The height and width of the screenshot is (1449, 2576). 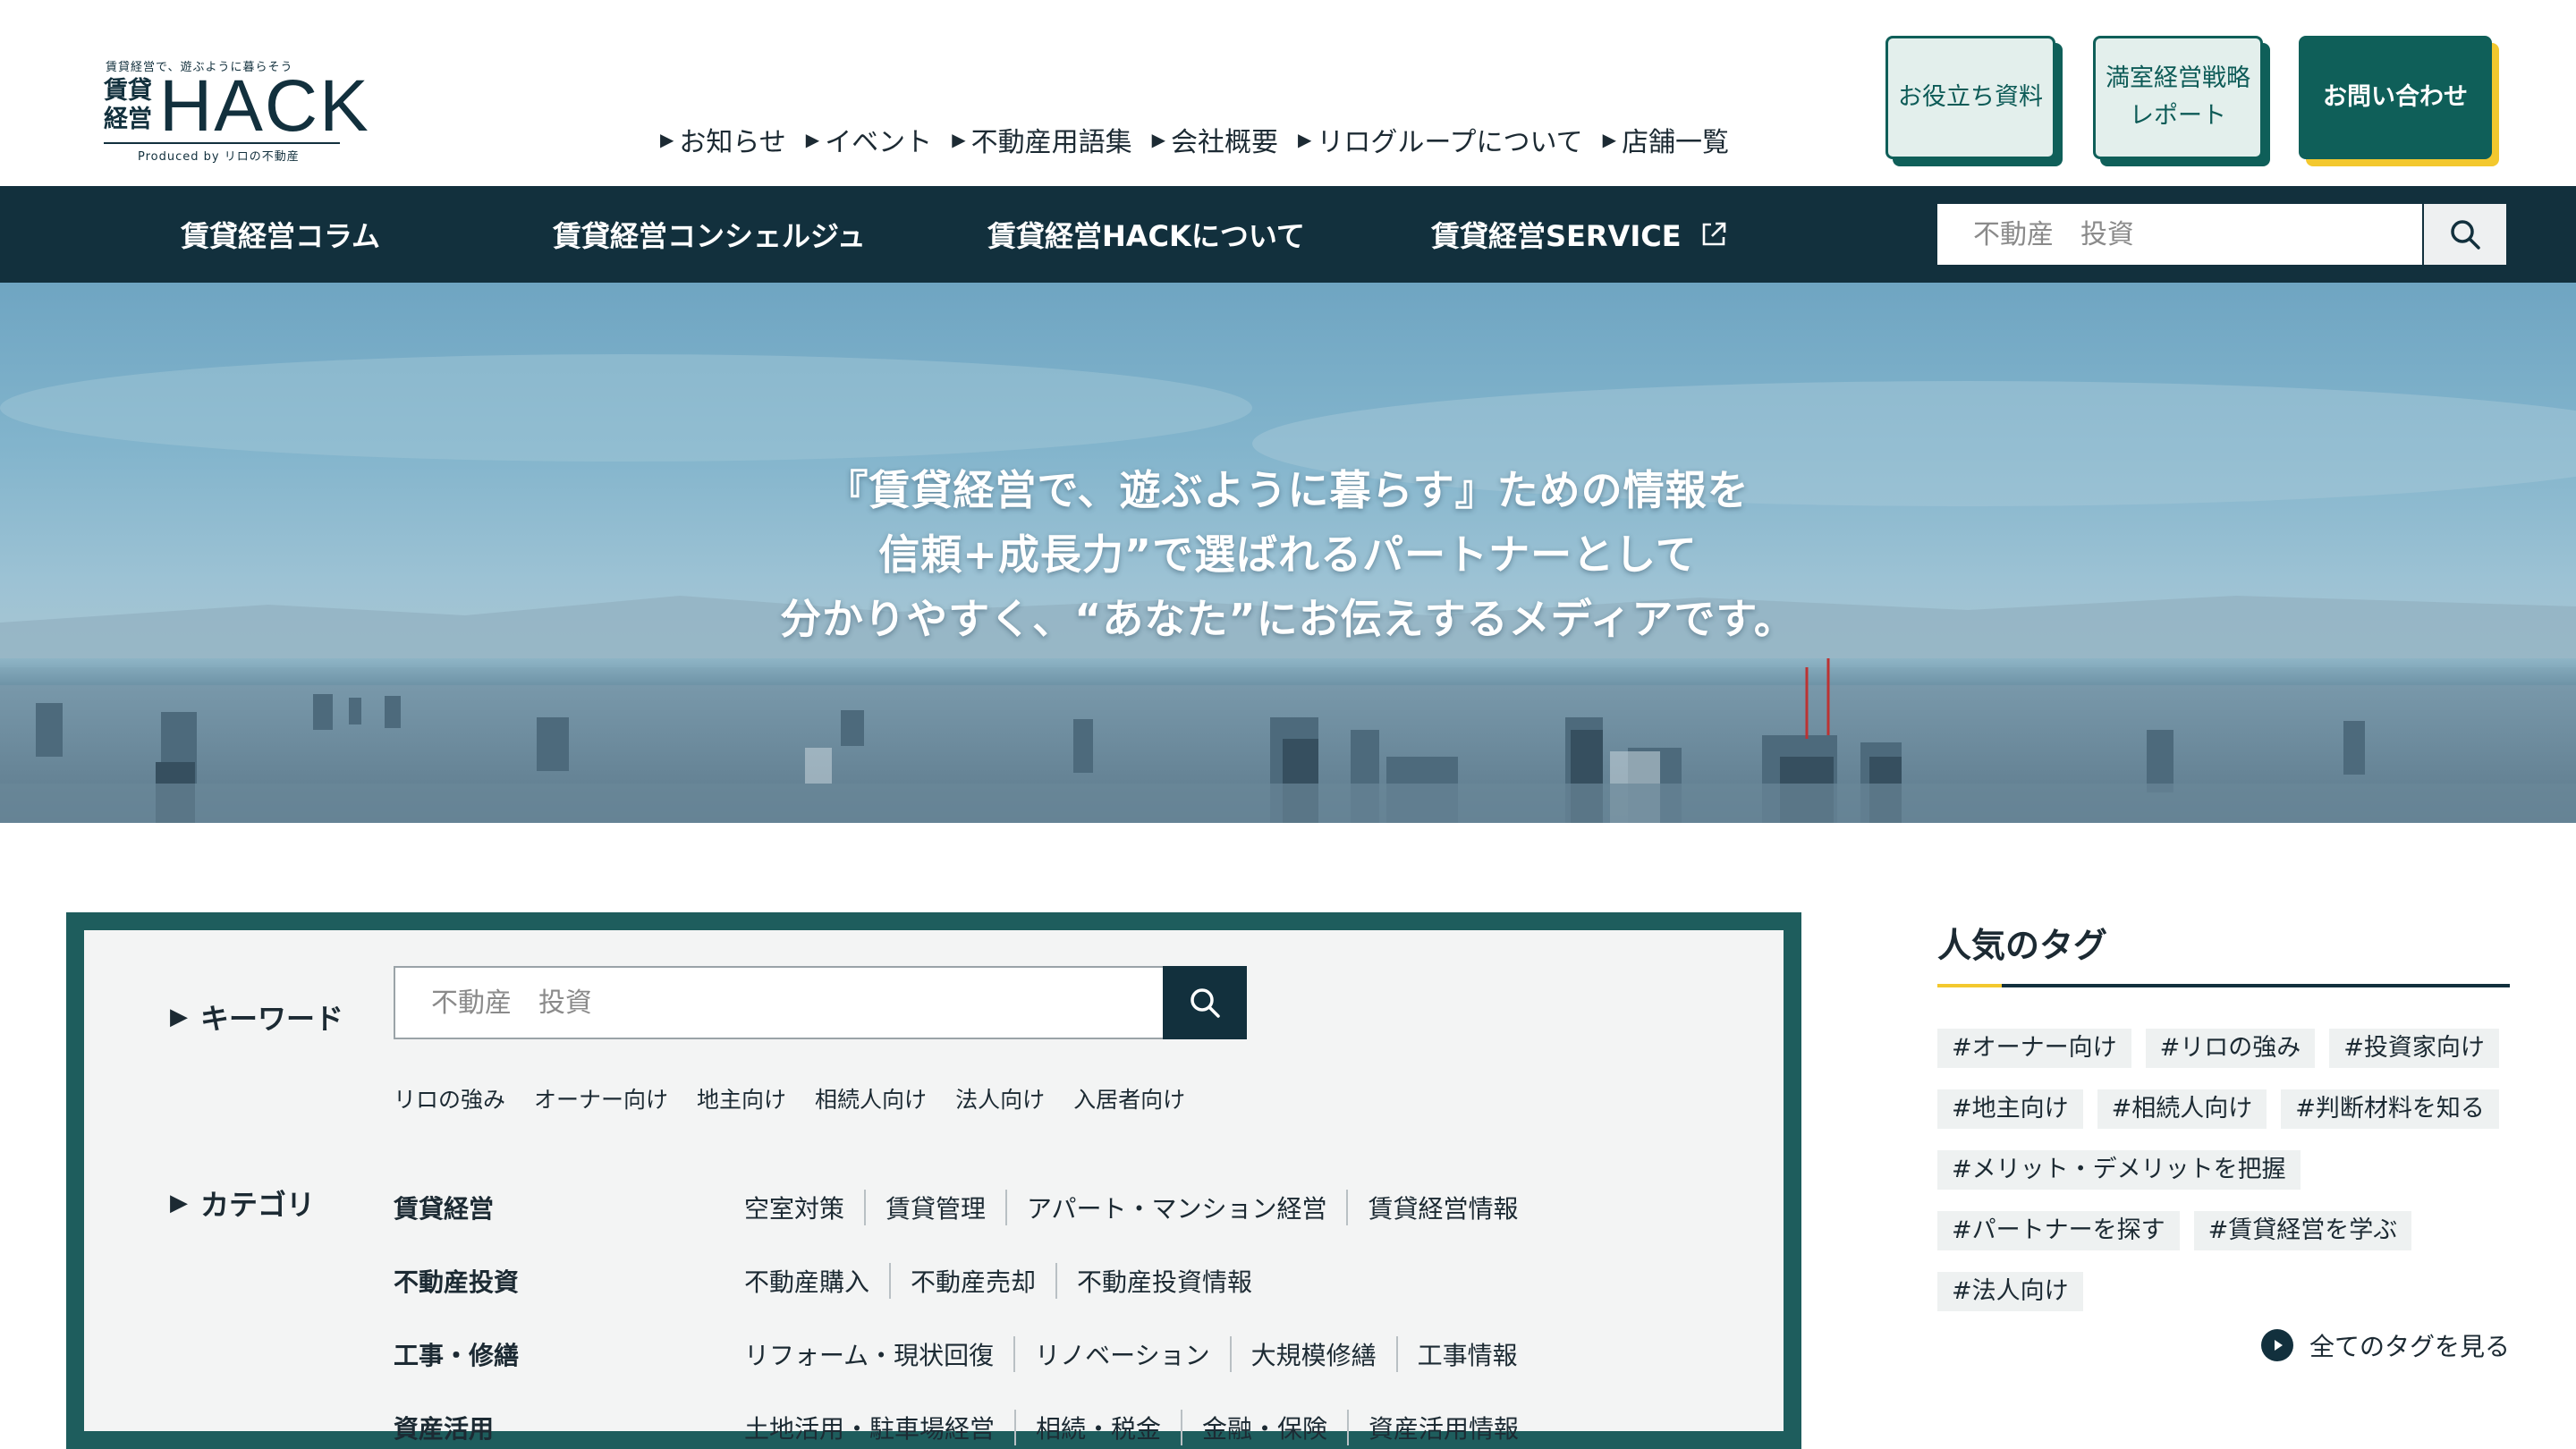 I want to click on nav-search-input, so click(x=2180, y=234).